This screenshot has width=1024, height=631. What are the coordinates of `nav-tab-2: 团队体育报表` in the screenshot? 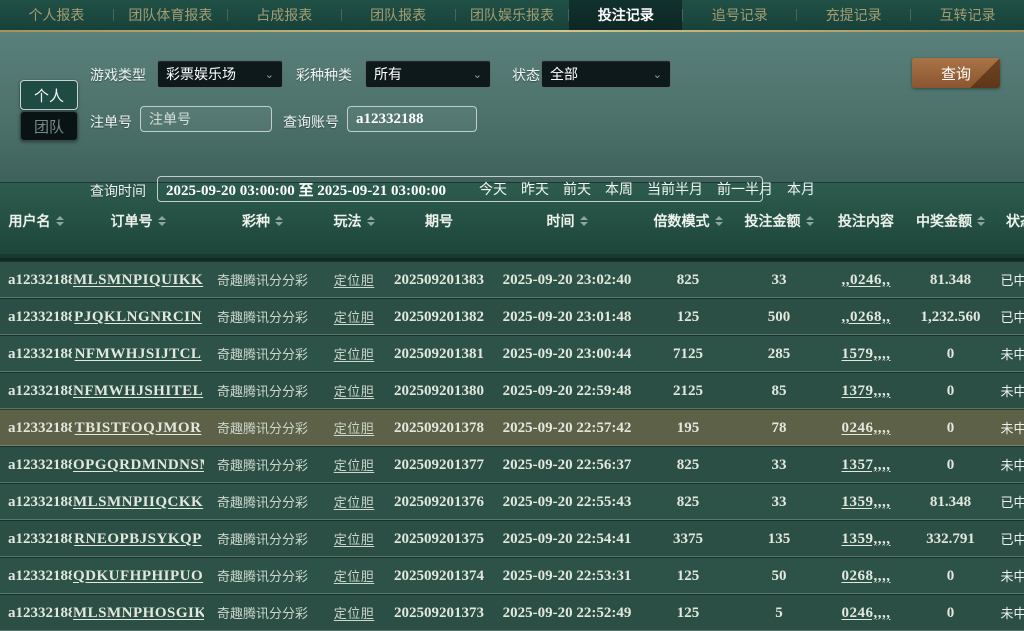 It's located at (170, 15).